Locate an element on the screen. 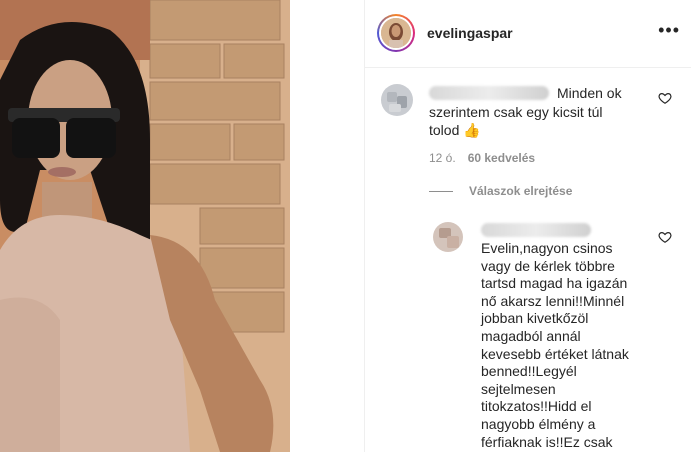 This screenshot has width=691, height=452. commenter-avatar is located at coordinates (397, 100).